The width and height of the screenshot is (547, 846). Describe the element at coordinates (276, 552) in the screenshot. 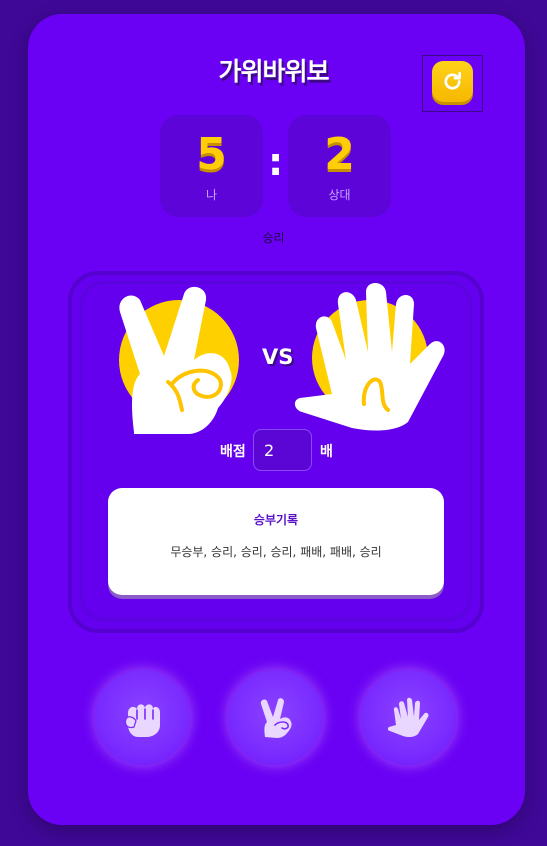

I see `record-history: 무승부, 승리, 승리, 승리, 패배, 패배, 승리` at that location.